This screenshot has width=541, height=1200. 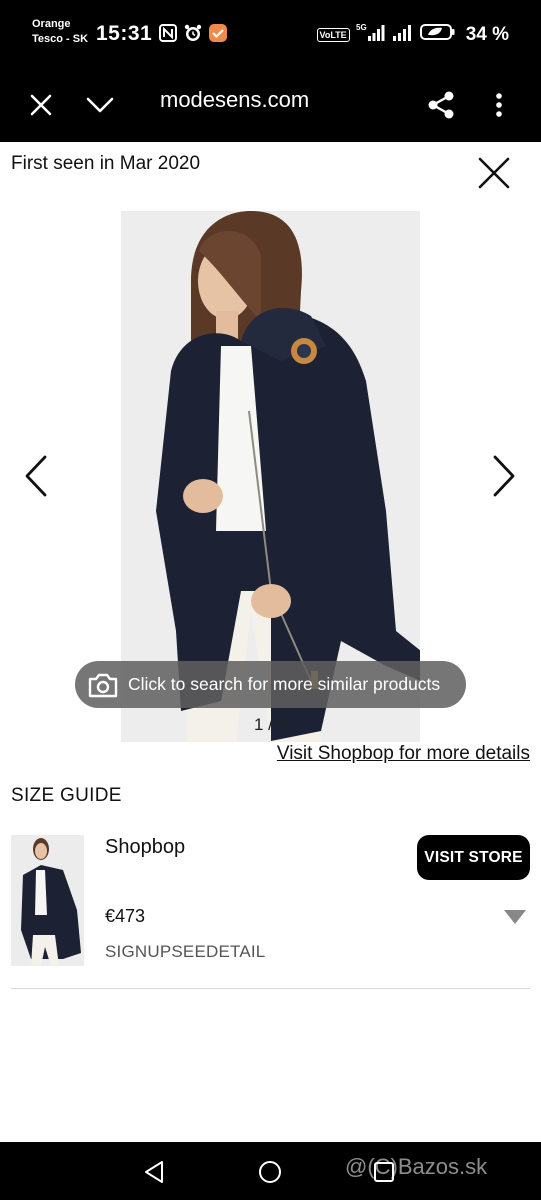 I want to click on browser-toolbar: modesens.com, so click(x=270, y=105).